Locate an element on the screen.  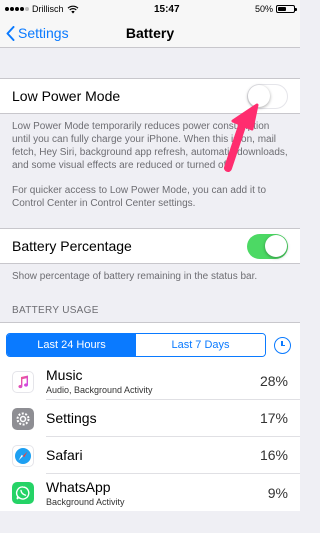
app-info: WhatsApp Background Activity is located at coordinates (85, 493).